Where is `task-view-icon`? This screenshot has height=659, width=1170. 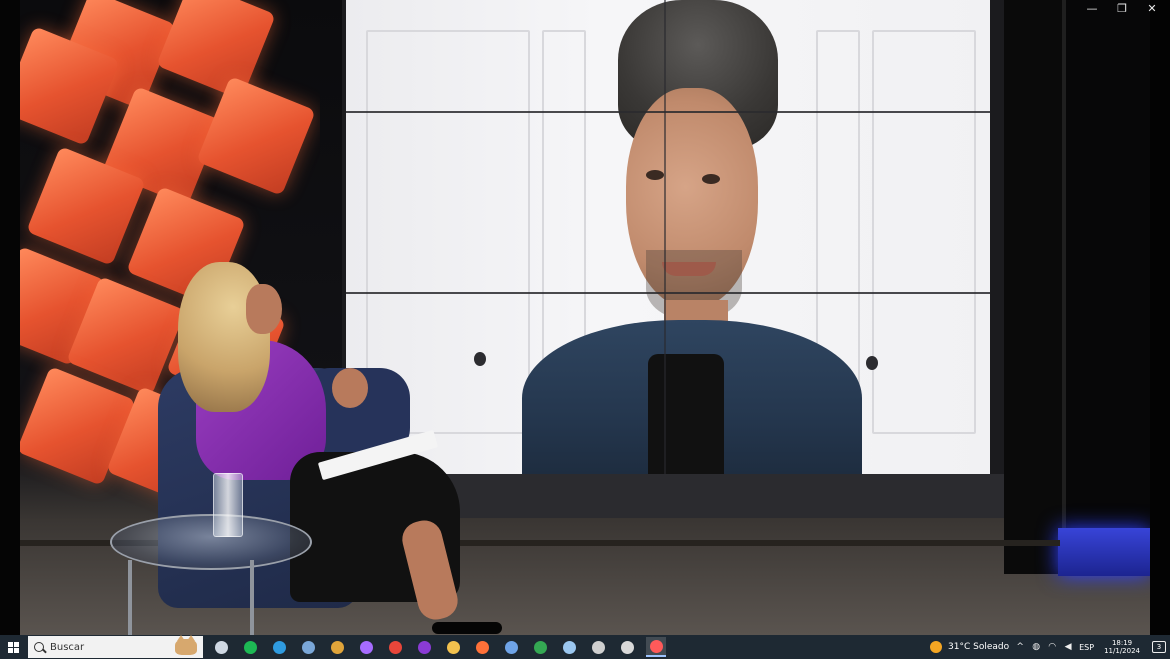
task-view-icon is located at coordinates (221, 647).